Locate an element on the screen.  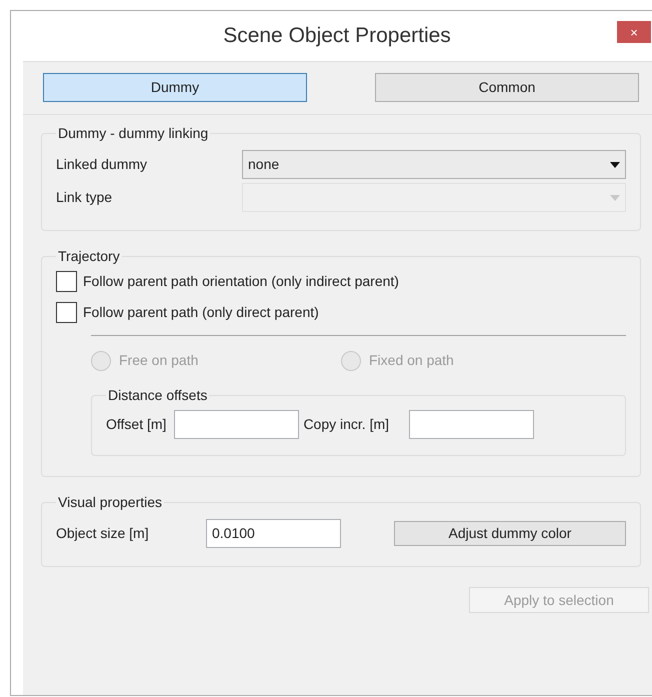
field-label: Linked dummy is located at coordinates (102, 164).